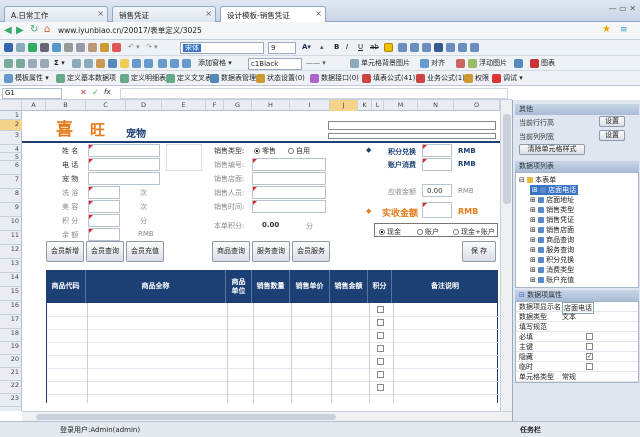 The height and width of the screenshot is (437, 640). I want to click on sale-store-field, so click(289, 178).